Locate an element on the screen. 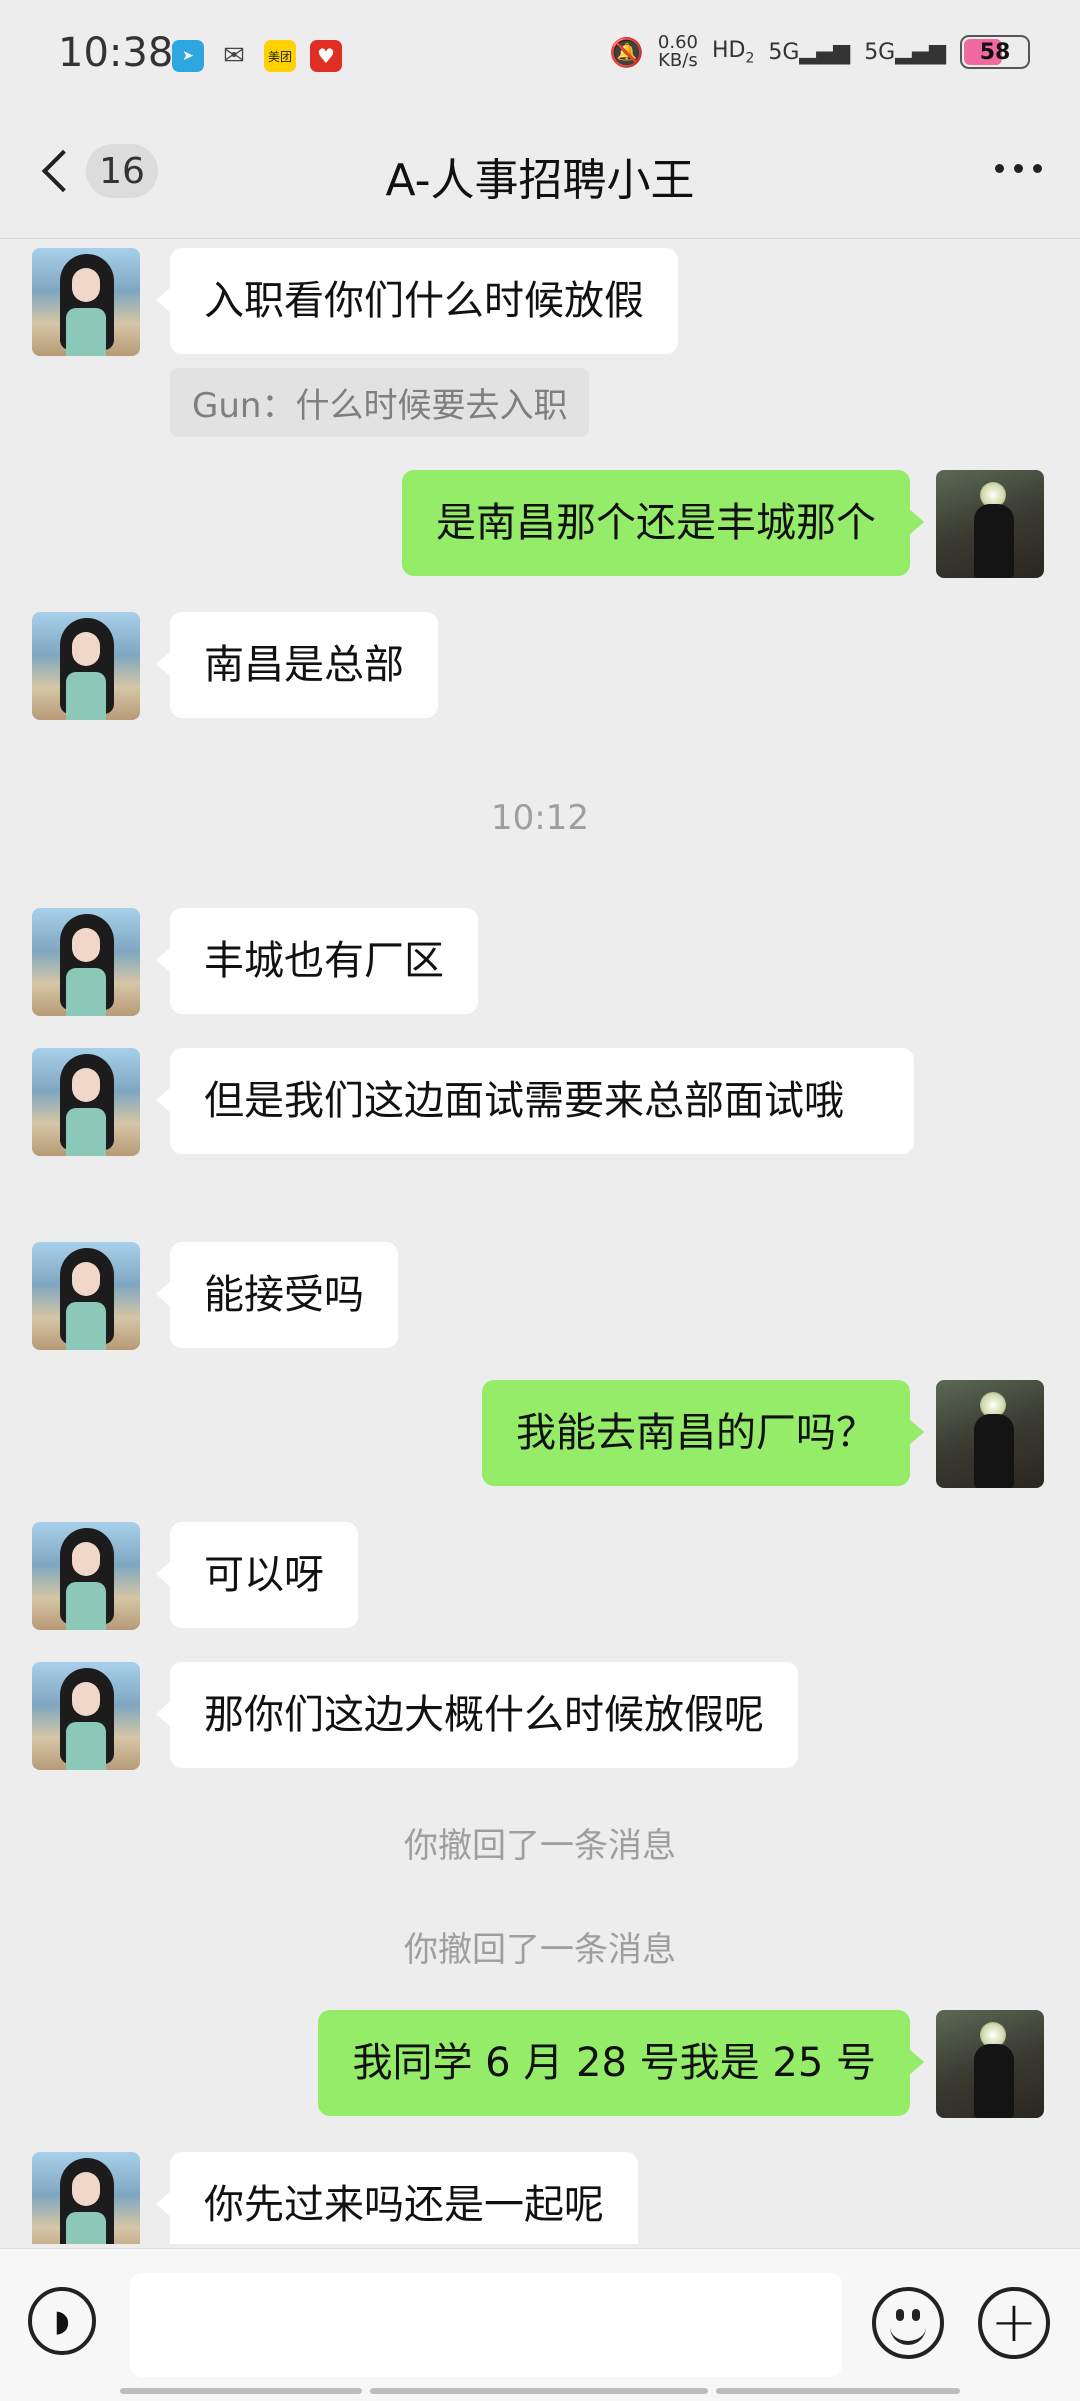 Image resolution: width=1080 pixels, height=2401 pixels. signal-icon-1: 5G▂▄▆ is located at coordinates (809, 52).